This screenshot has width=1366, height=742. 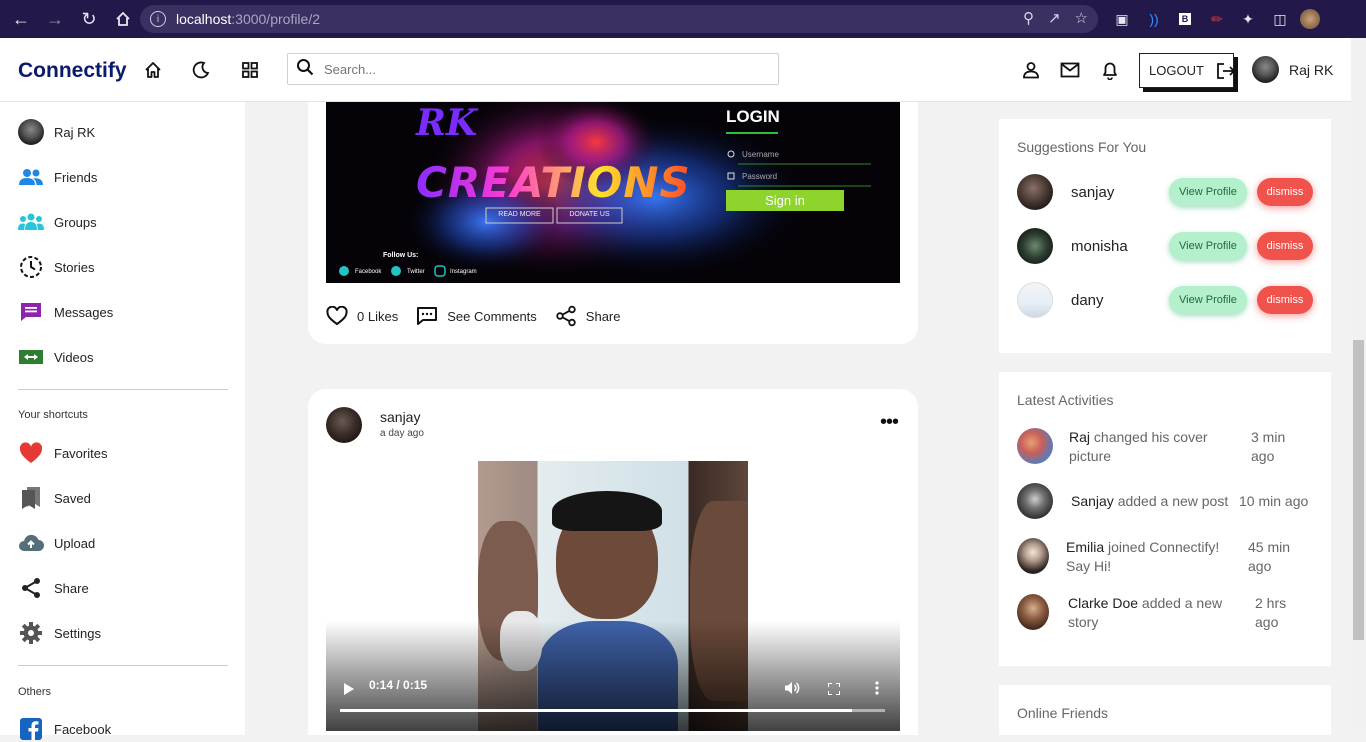 I want to click on search-input, so click(x=534, y=69).